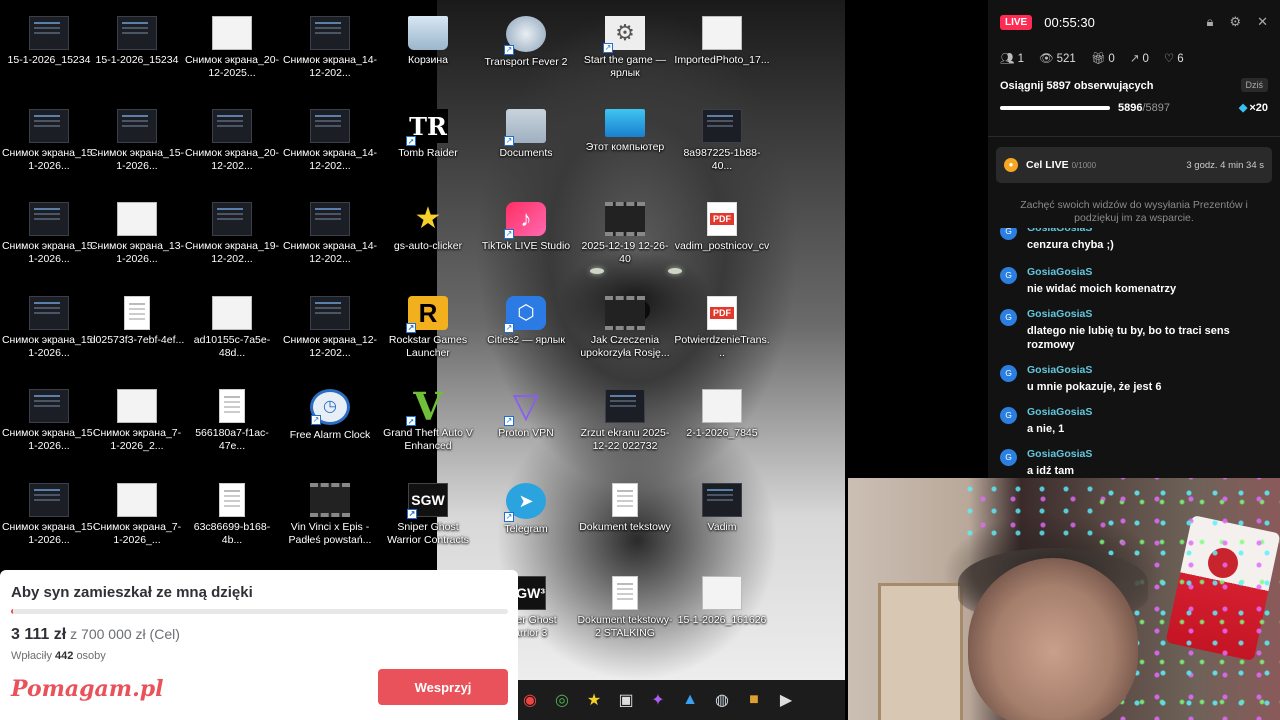 The width and height of the screenshot is (1280, 720). What do you see at coordinates (428, 521) in the screenshot?
I see `desktop-icon: SGW ↗ Sniper Ghost Warrior Contracts` at bounding box center [428, 521].